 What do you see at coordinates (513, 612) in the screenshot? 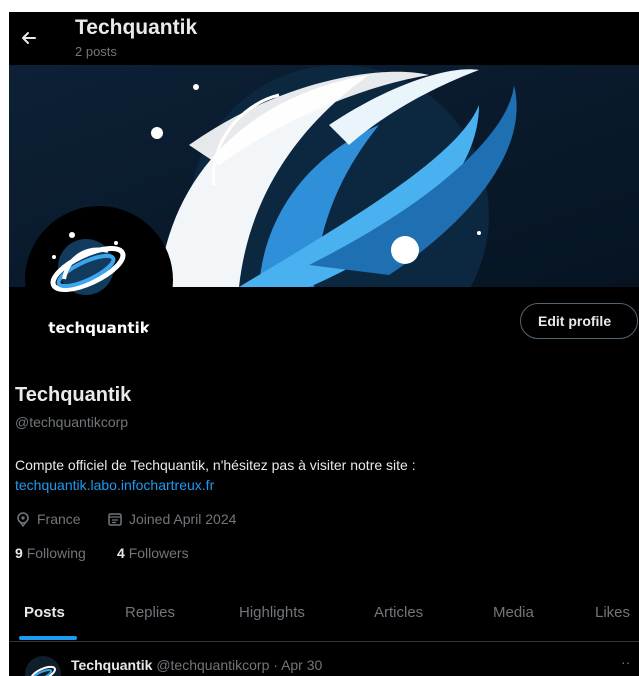
I see `tab-media: Media` at bounding box center [513, 612].